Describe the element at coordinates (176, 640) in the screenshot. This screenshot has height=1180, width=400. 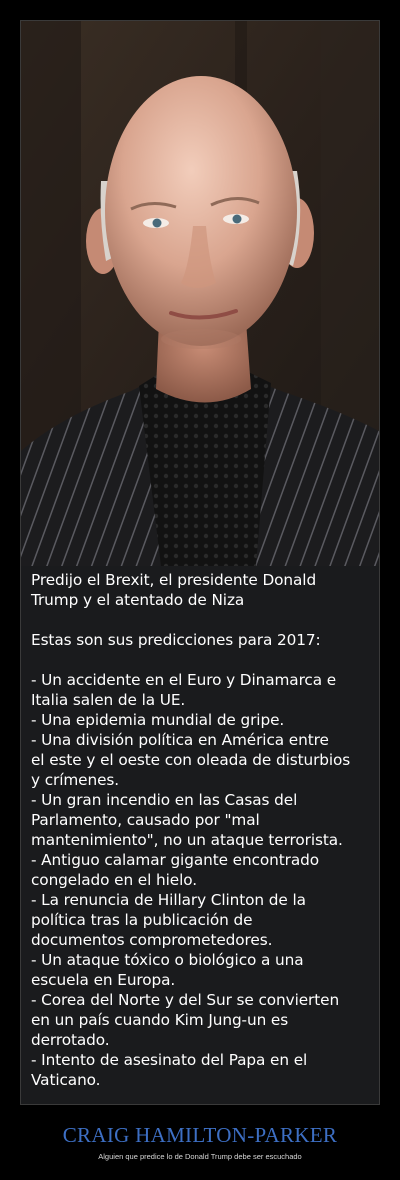
I see `predictions-heading: Estas son sus predicciones para 2017:` at that location.